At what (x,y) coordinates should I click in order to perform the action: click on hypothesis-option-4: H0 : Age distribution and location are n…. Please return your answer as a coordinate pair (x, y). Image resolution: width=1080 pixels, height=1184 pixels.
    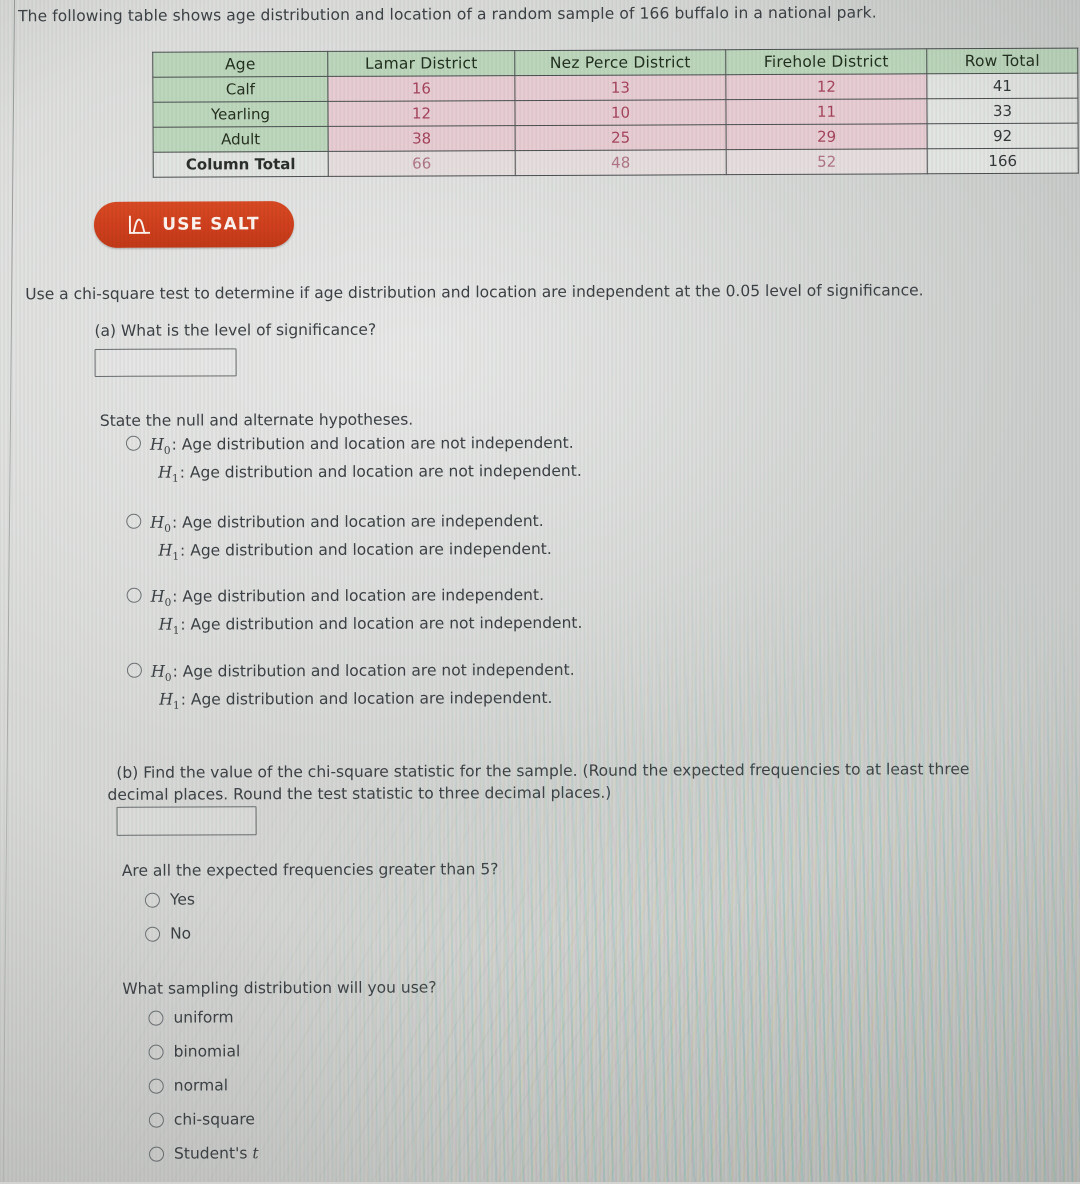
    Looking at the image, I should click on (350, 686).